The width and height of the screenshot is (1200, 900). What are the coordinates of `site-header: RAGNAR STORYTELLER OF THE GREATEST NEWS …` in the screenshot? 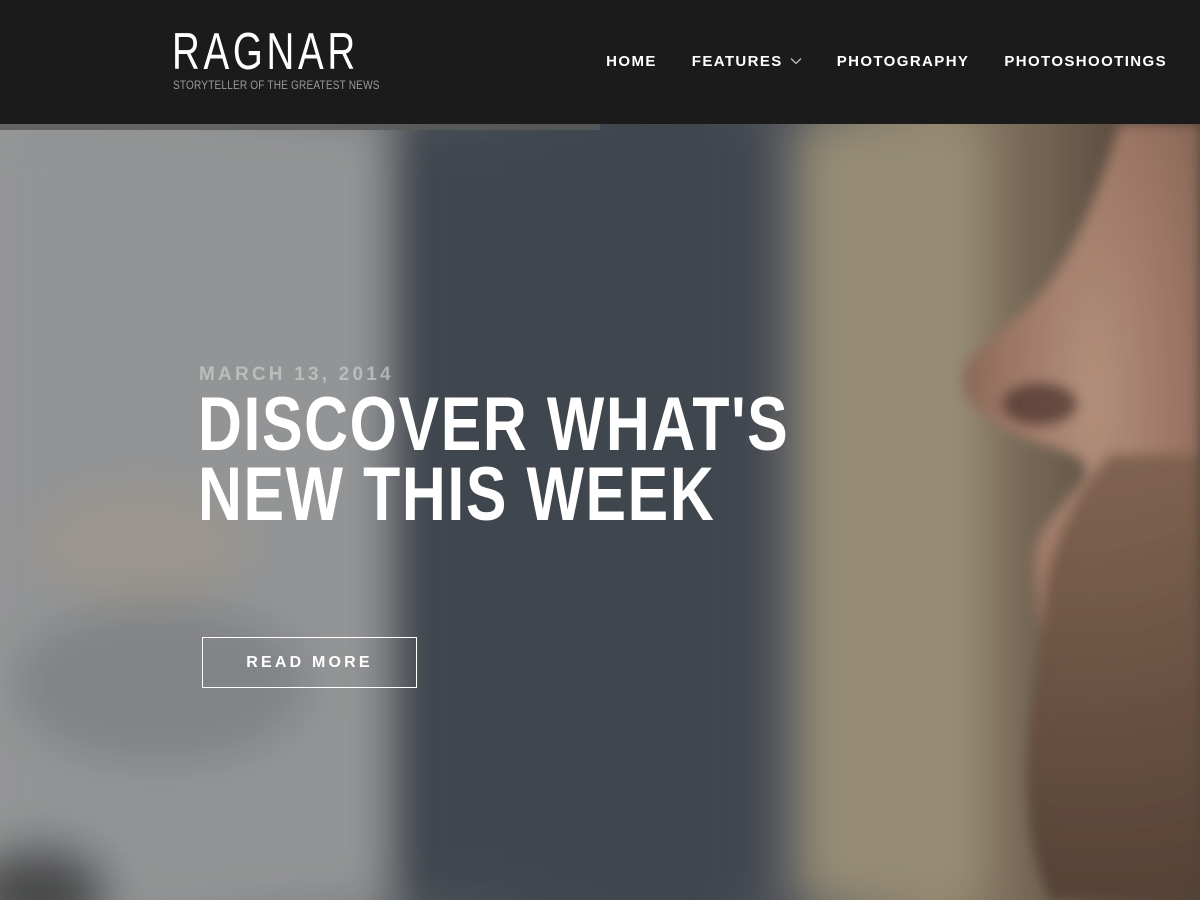 It's located at (600, 62).